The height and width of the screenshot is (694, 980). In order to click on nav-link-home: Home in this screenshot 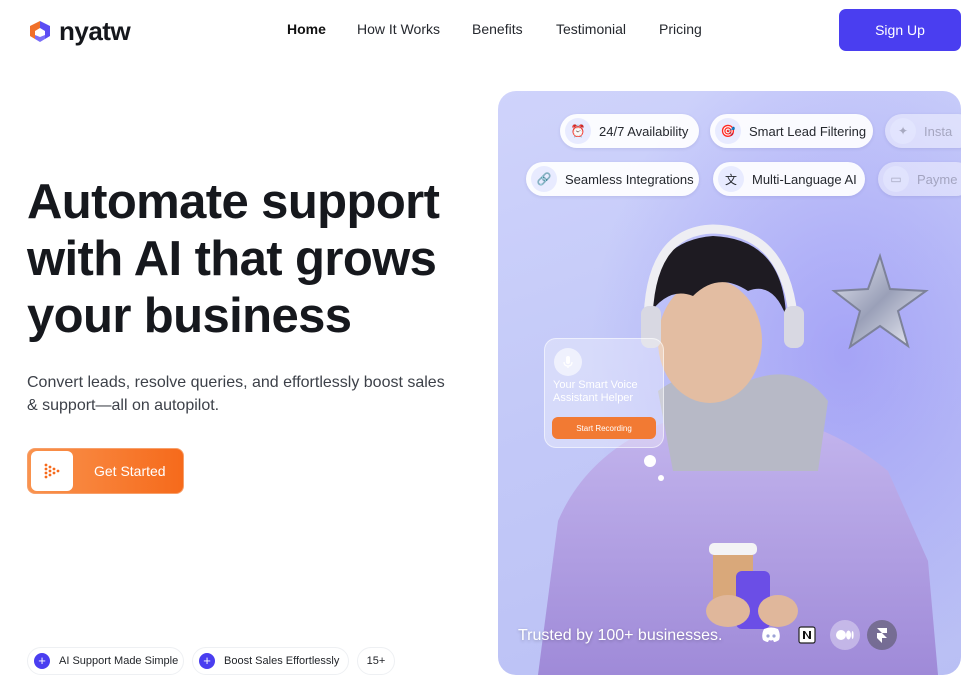, I will do `click(306, 29)`.